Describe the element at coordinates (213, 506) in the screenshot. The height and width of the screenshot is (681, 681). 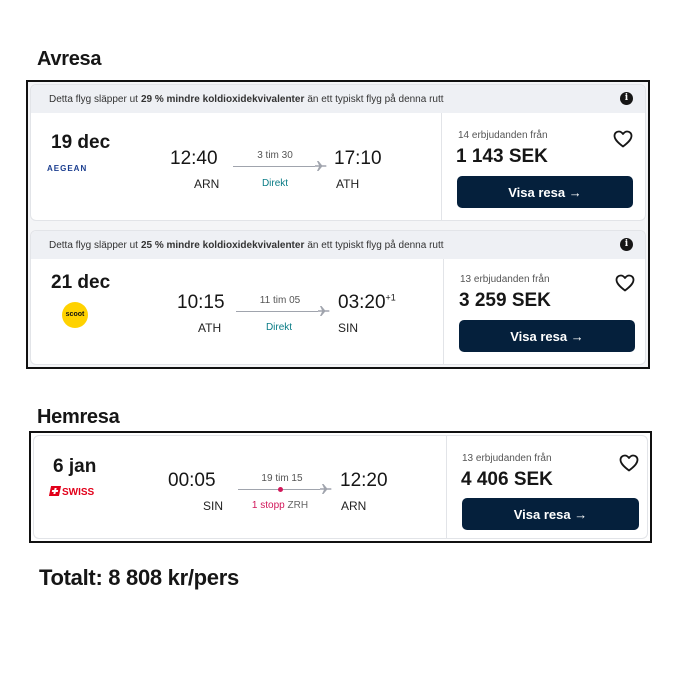
I see `departure-airport: SIN` at that location.